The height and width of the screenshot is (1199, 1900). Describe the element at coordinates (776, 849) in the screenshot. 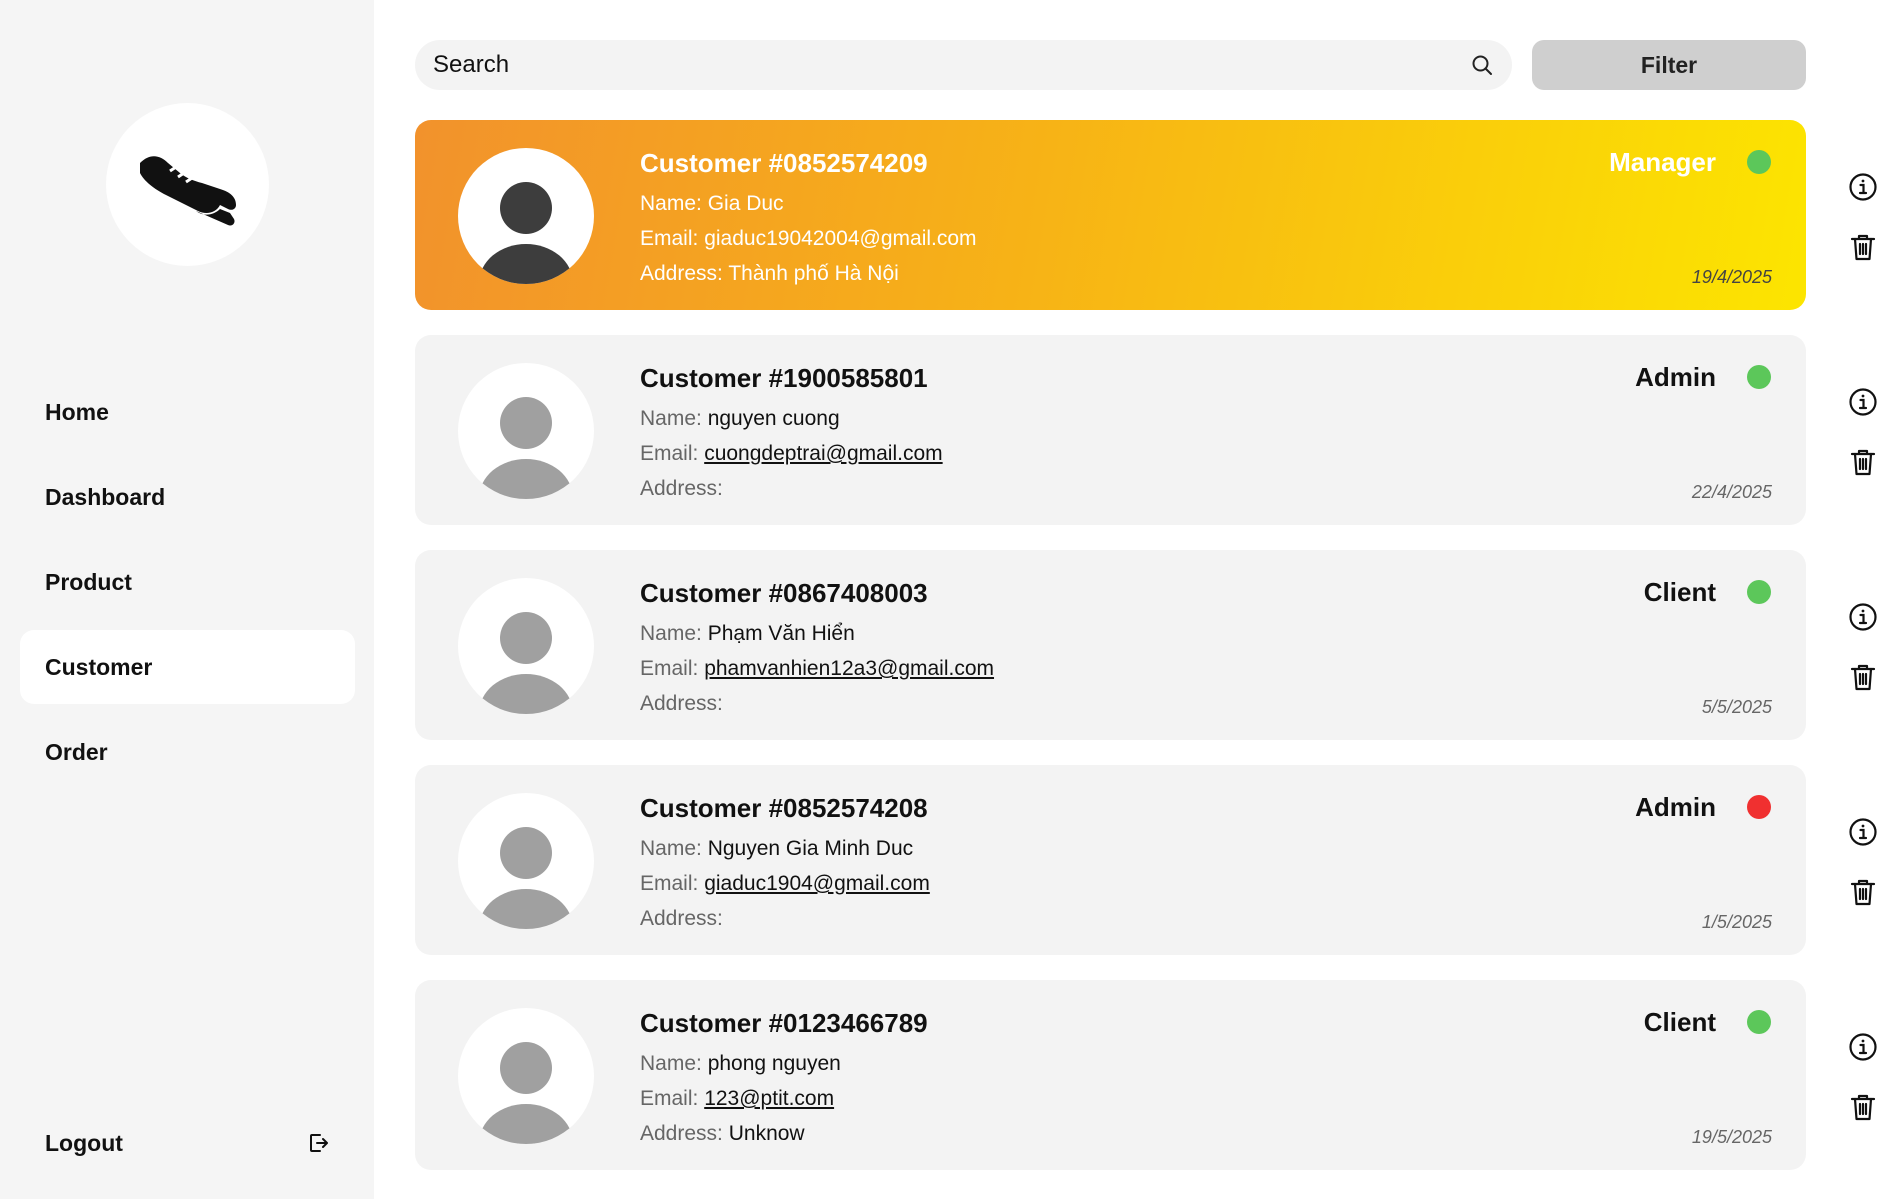

I see `customer-name-line: Name: Nguyen Gia Minh Duc` at that location.